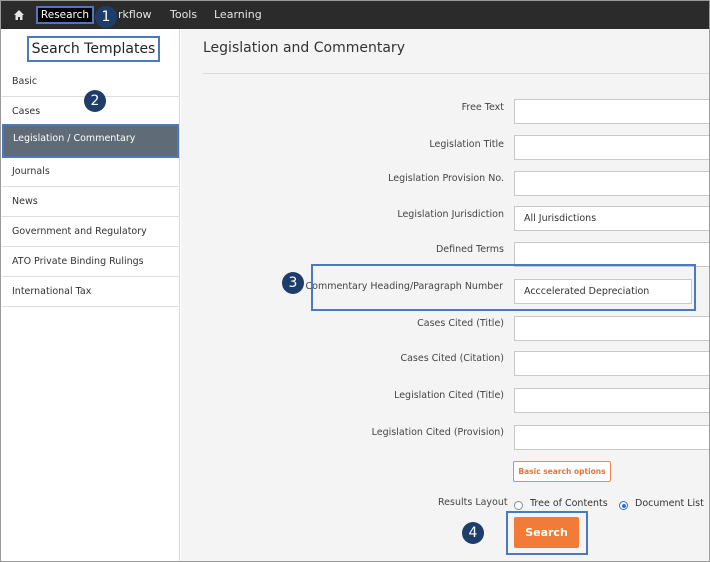  I want to click on input-legislation-cited-provision, so click(611, 437).